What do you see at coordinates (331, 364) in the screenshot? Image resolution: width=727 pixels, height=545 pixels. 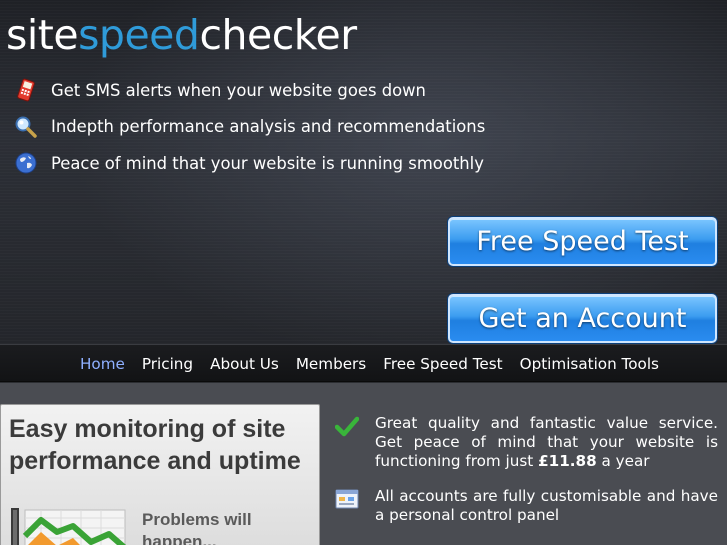 I see `nav-members: Members` at bounding box center [331, 364].